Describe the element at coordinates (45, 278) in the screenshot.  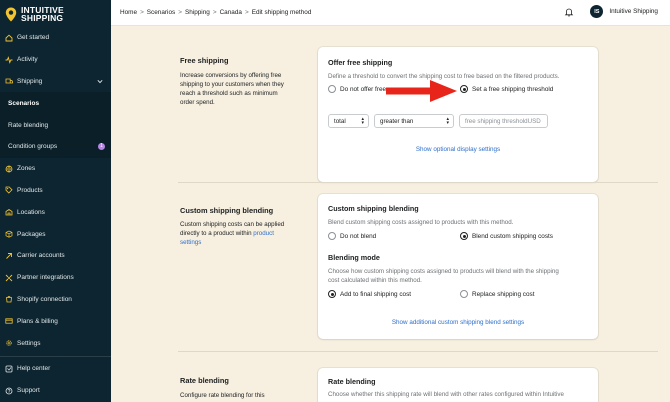
I see `sidebar-item-label: Partner integrations` at that location.